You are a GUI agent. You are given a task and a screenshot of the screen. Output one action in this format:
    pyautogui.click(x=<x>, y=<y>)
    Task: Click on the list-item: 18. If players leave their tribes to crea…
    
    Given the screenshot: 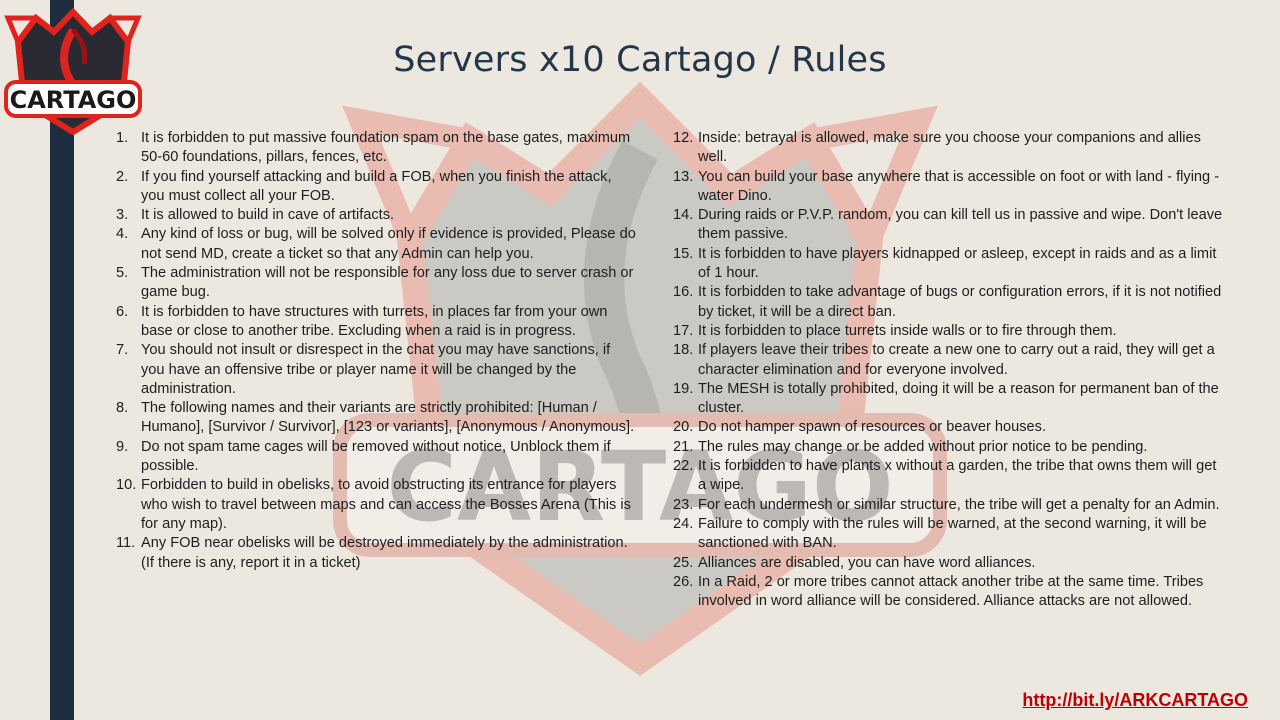 What is the action you would take?
    pyautogui.click(x=949, y=360)
    